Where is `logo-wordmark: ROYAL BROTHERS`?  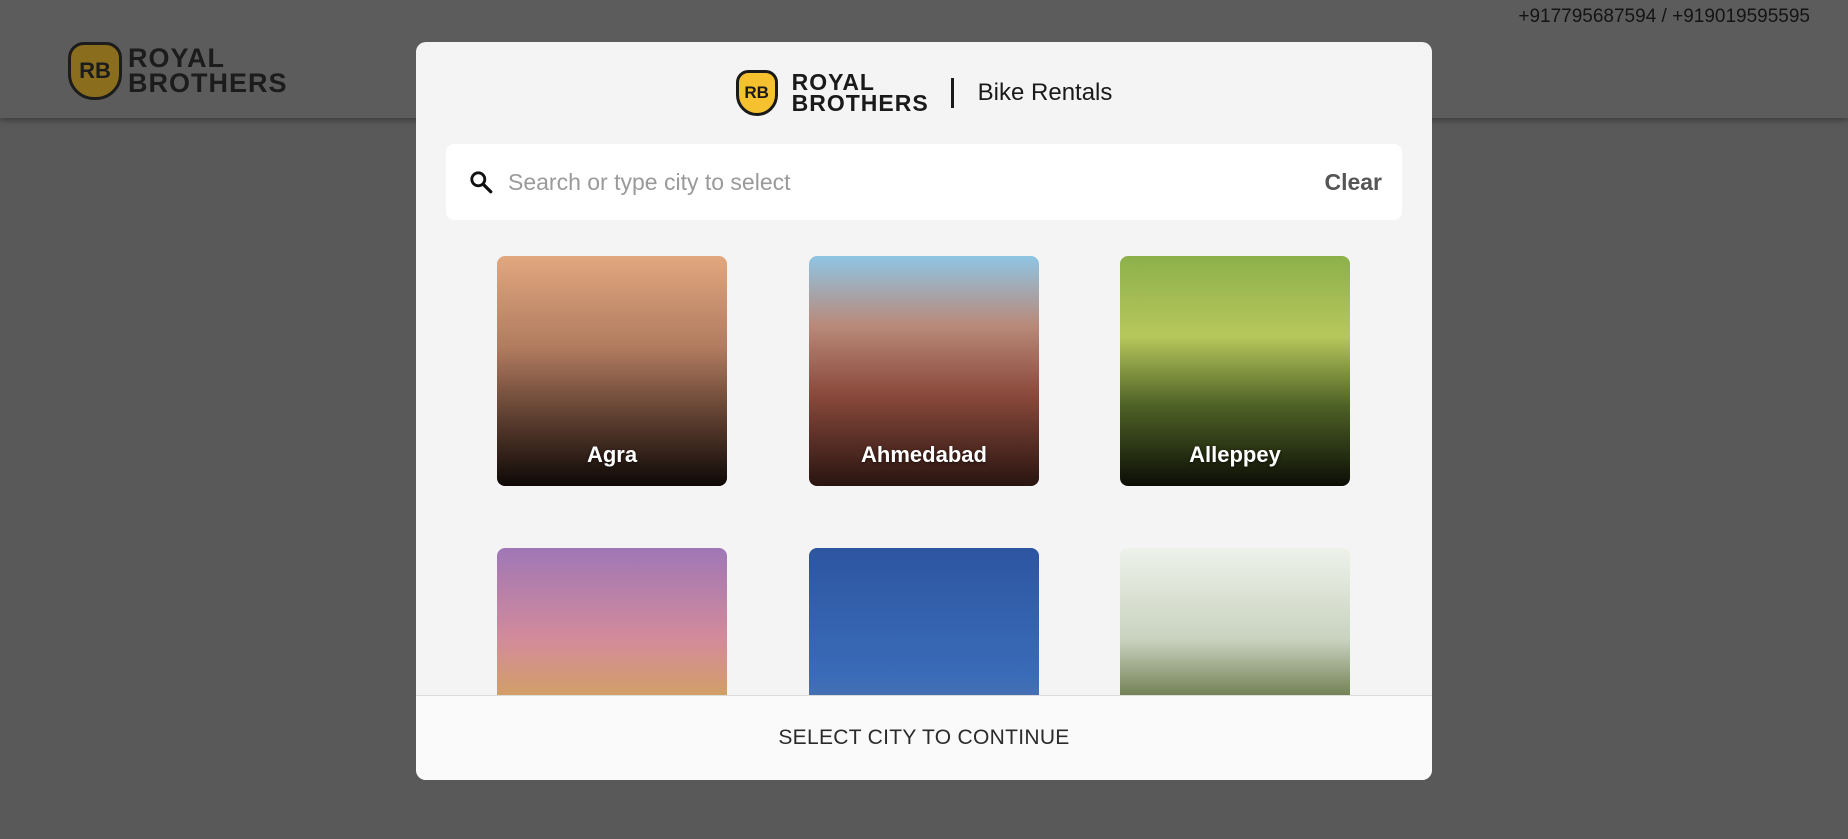 logo-wordmark: ROYAL BROTHERS is located at coordinates (208, 71).